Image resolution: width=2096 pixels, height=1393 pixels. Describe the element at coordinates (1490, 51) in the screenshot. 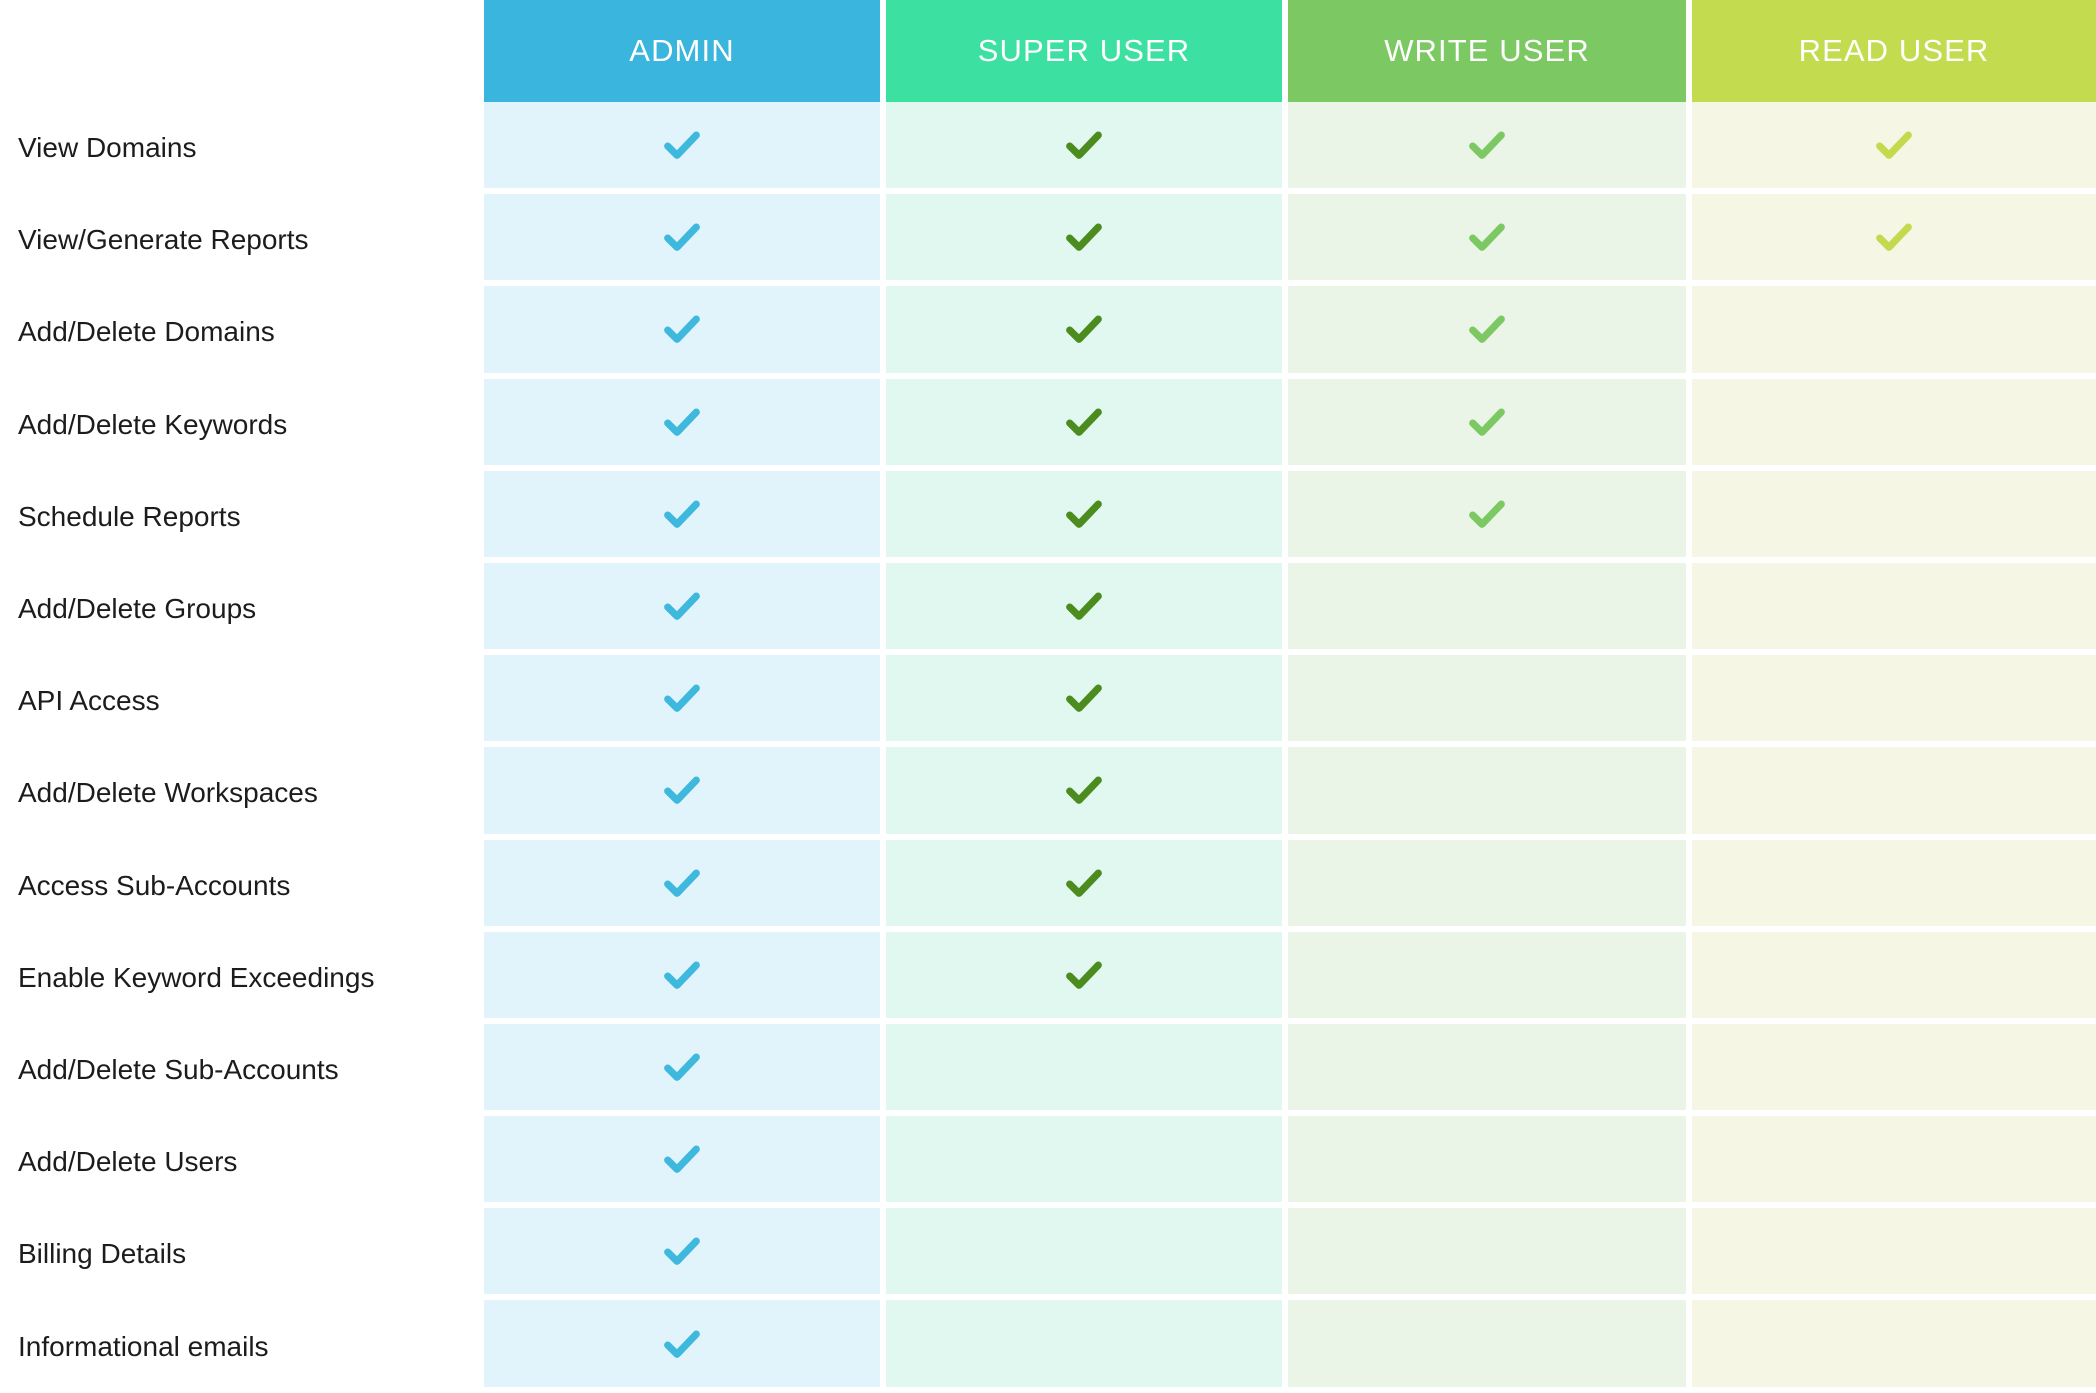

I see `column-header-write_user: WRITE USER` at that location.